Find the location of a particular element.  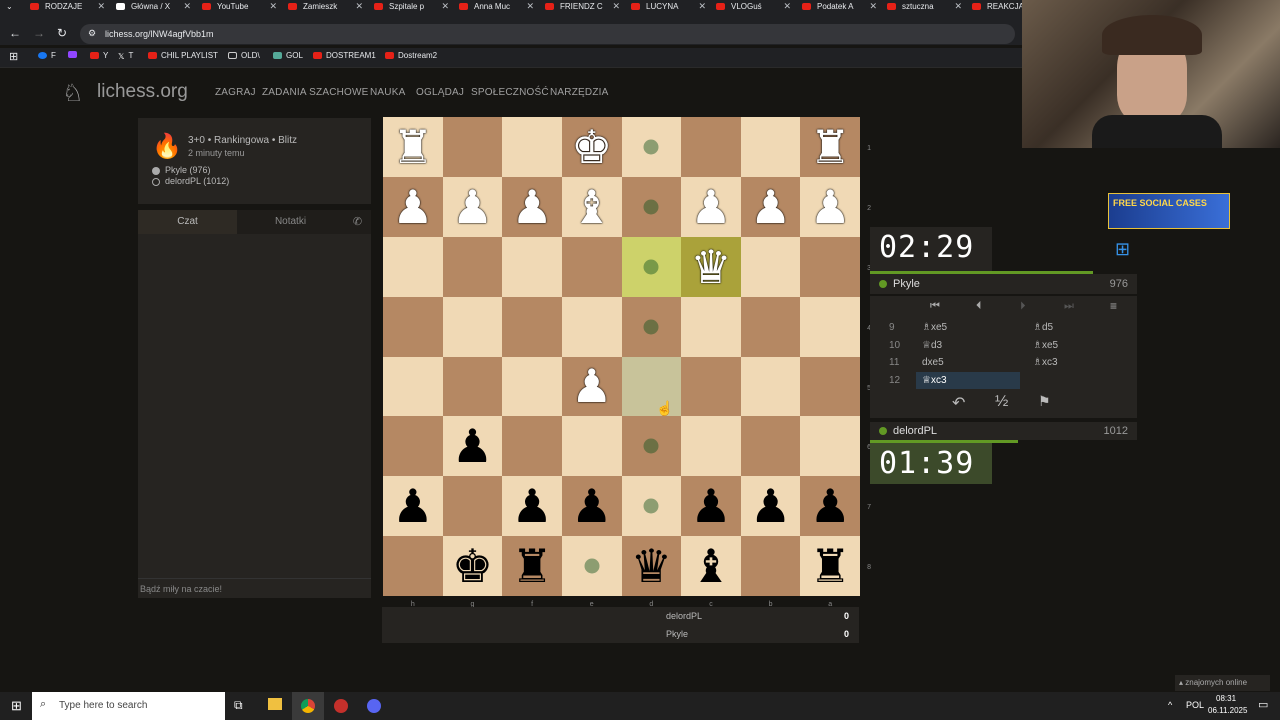

browser-tab: FRIENDZ C ✕ is located at coordinates (582, 6).